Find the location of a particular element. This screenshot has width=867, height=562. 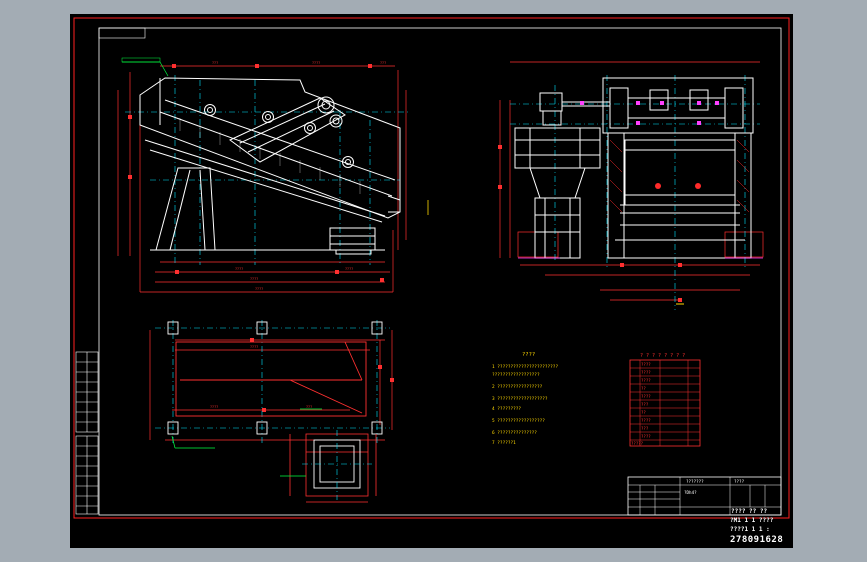

note-line: 6 ??????????????? is located at coordinates (514, 433).